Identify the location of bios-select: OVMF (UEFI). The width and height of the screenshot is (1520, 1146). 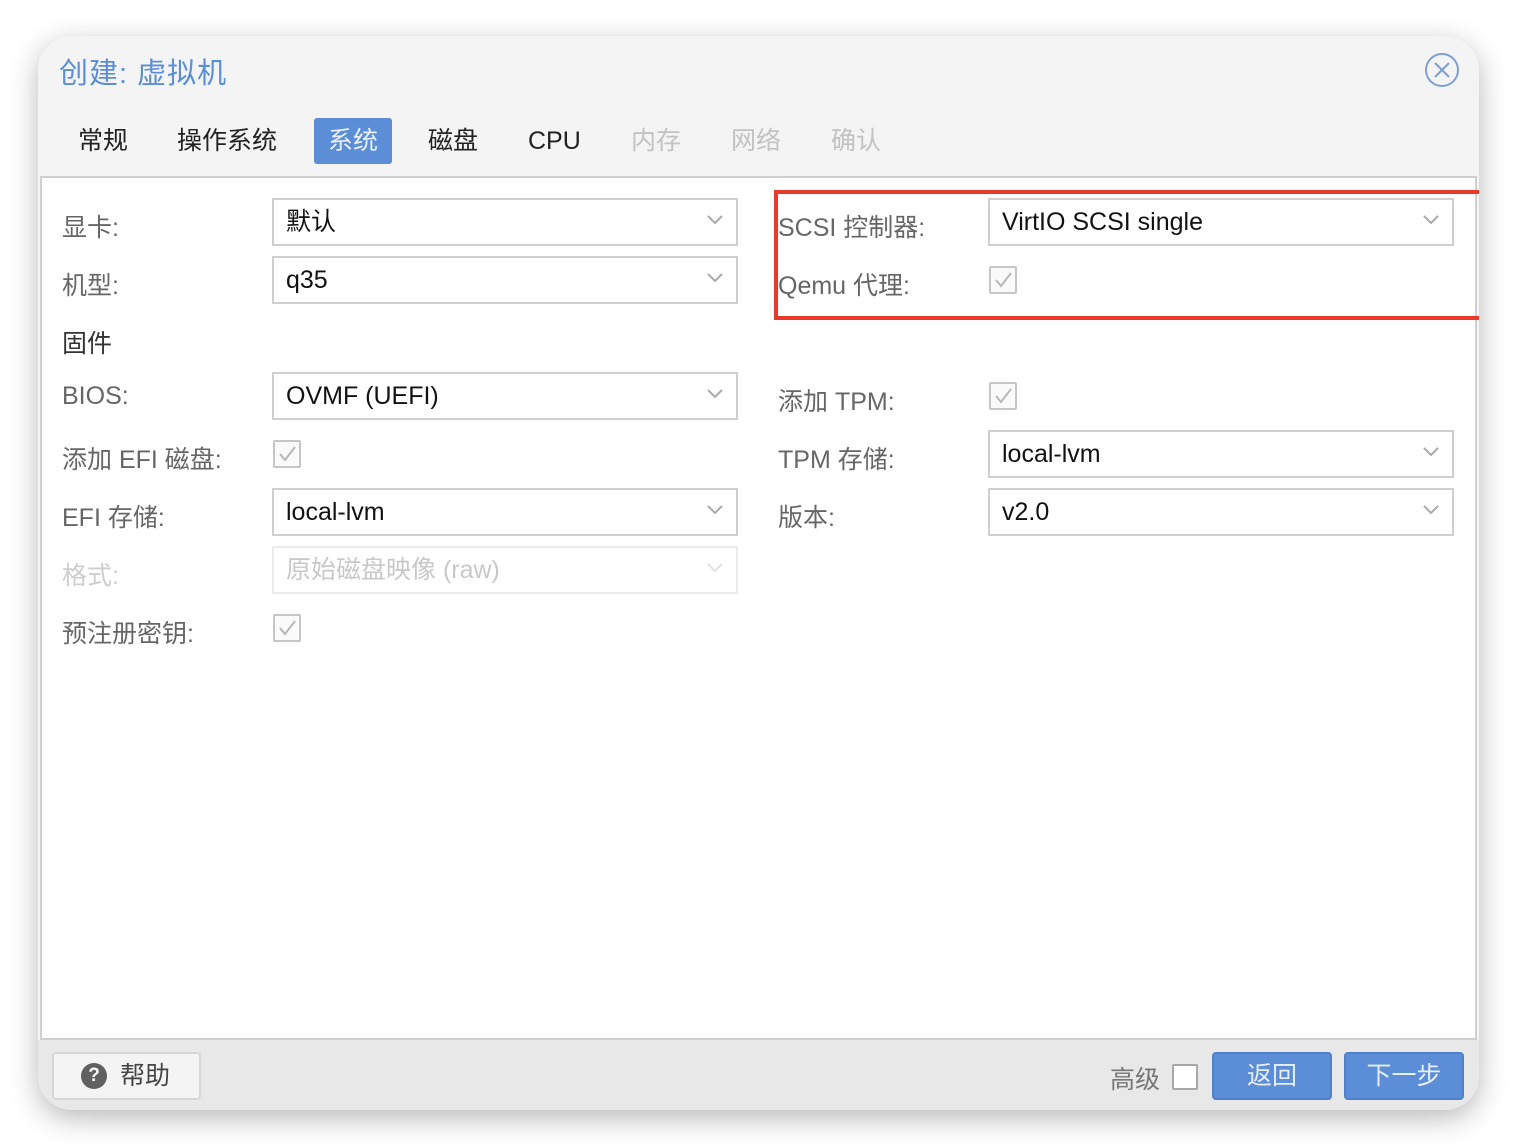
(505, 396).